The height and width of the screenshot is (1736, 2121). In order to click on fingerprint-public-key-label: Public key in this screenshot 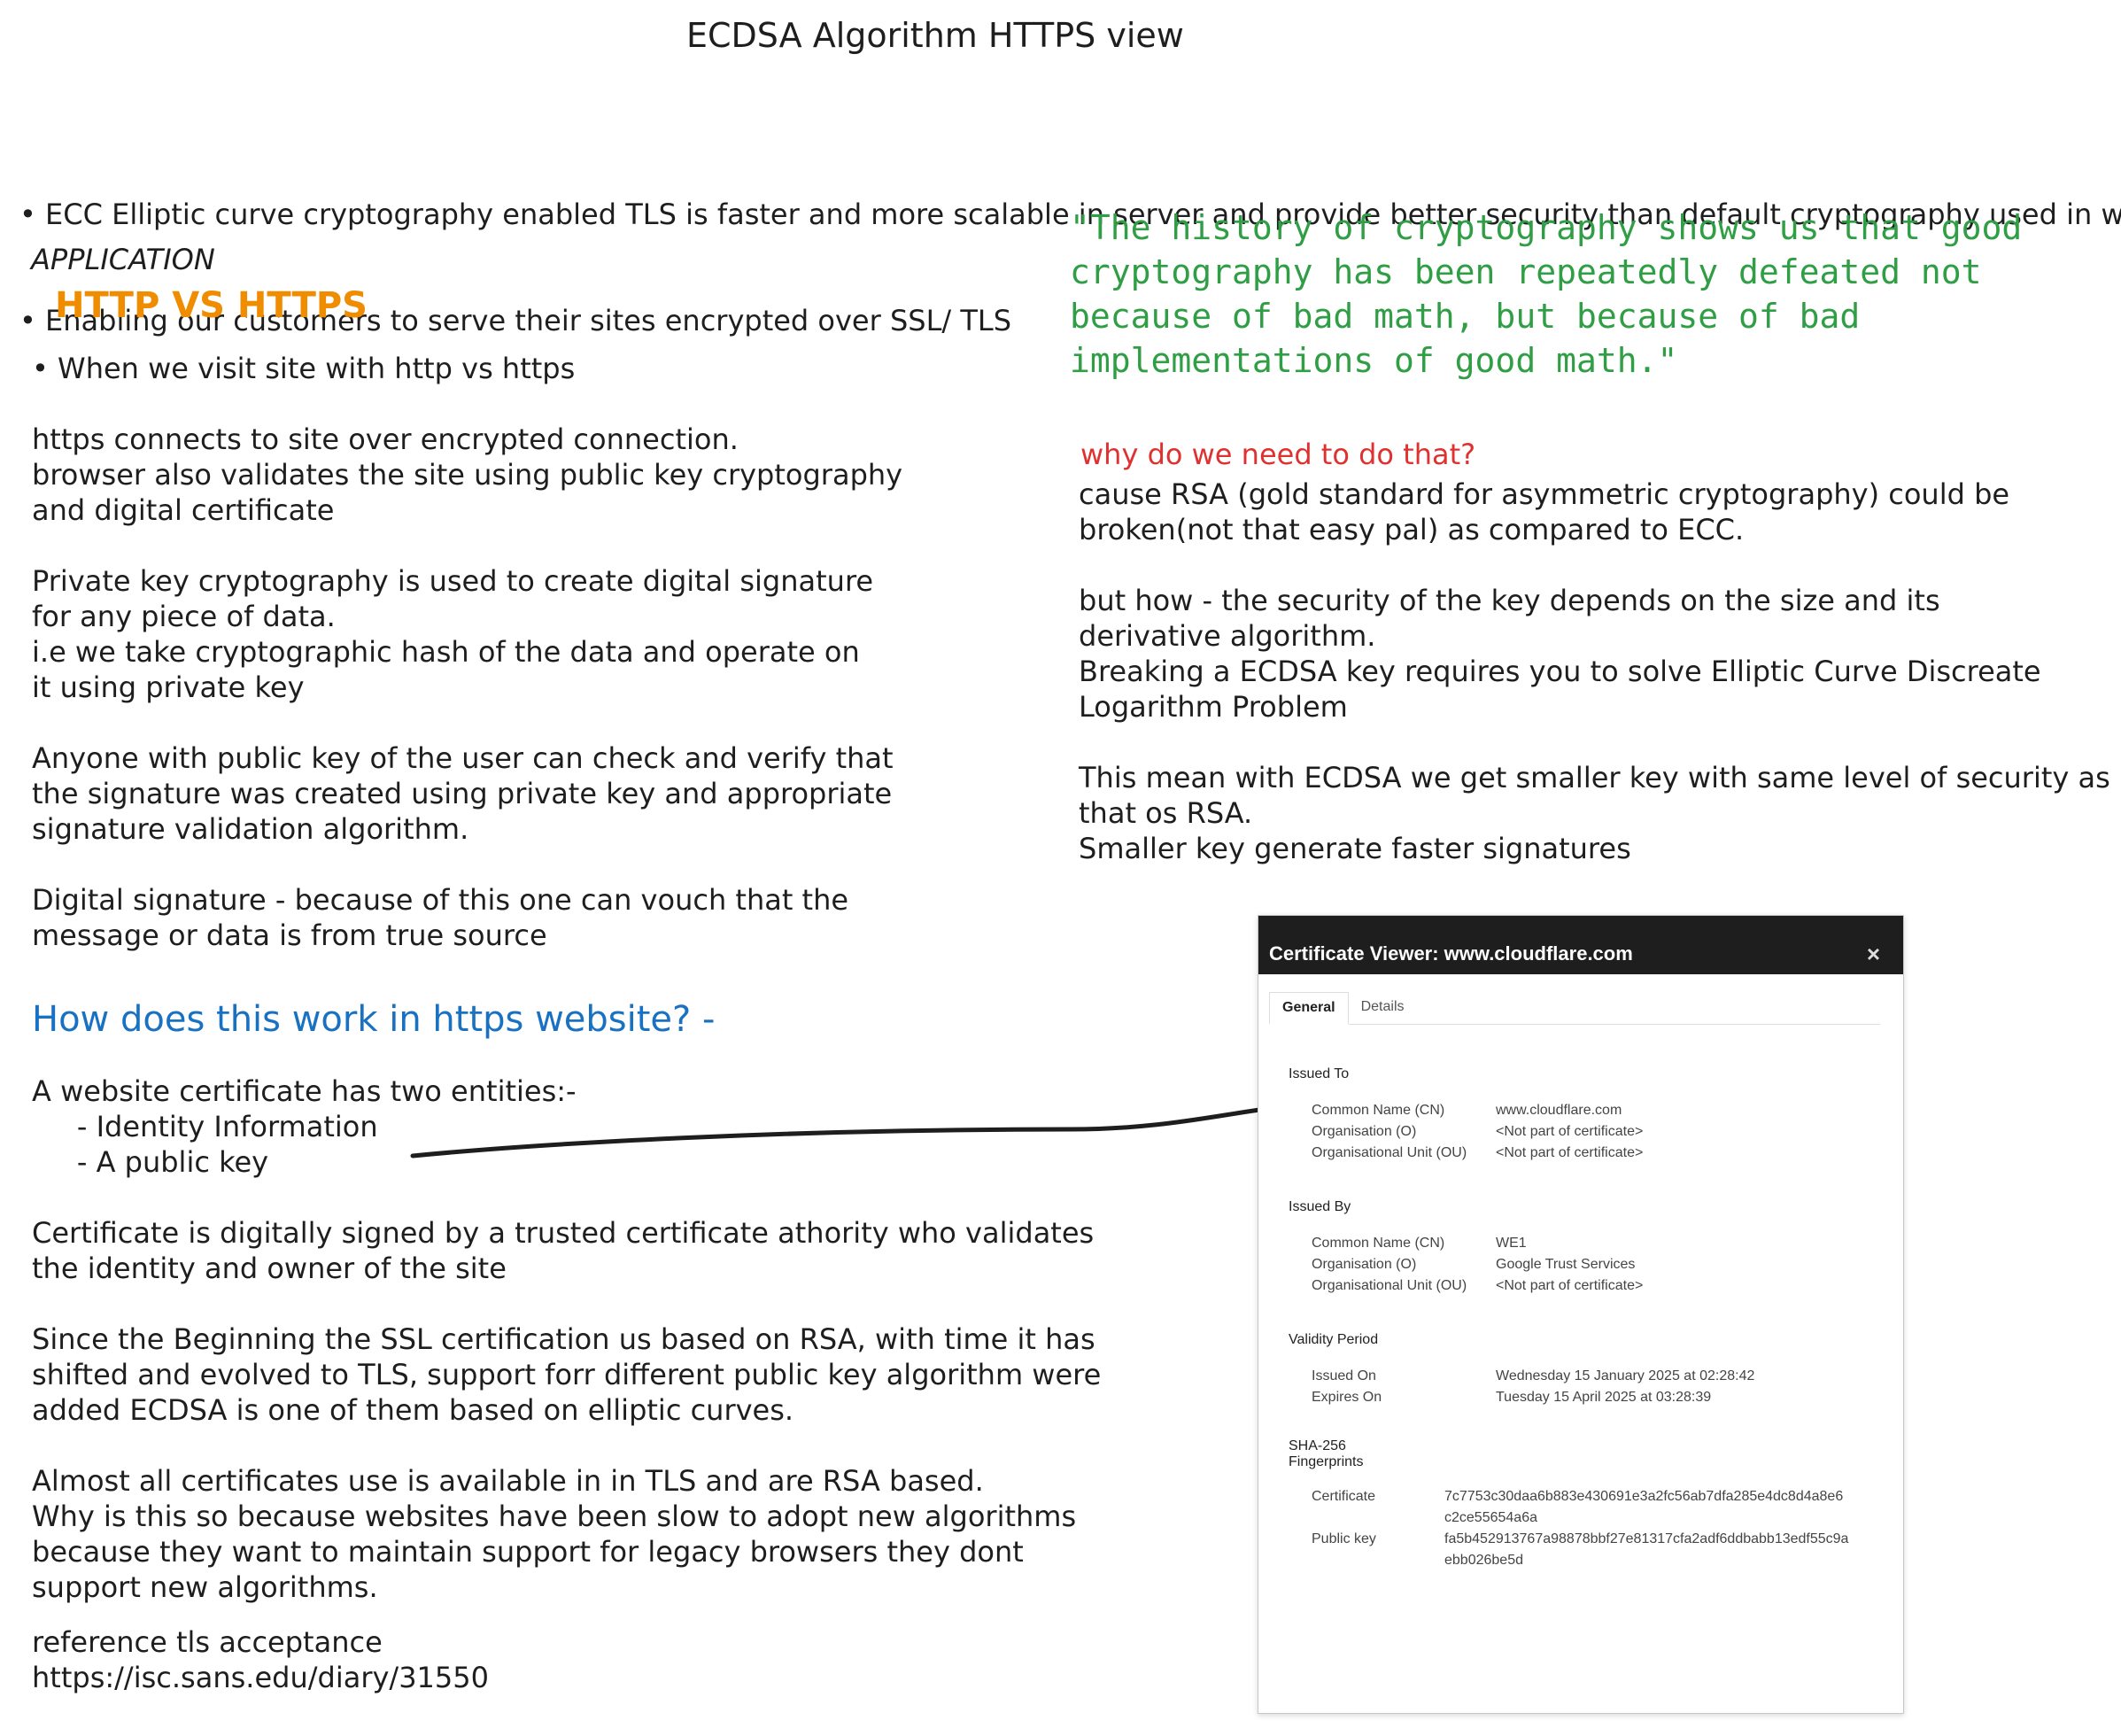, I will do `click(1344, 1539)`.